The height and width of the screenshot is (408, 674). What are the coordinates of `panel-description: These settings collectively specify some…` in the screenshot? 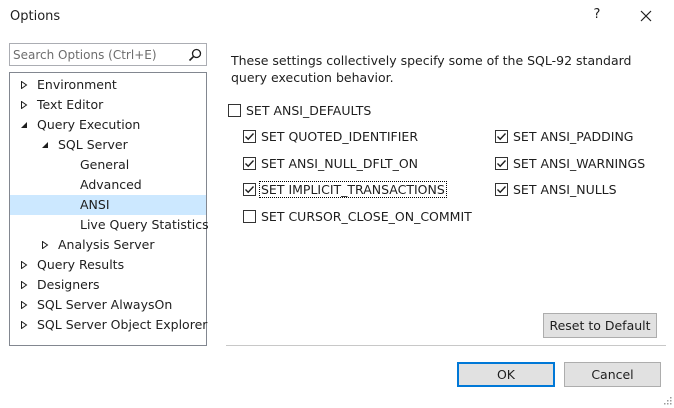 It's located at (431, 69).